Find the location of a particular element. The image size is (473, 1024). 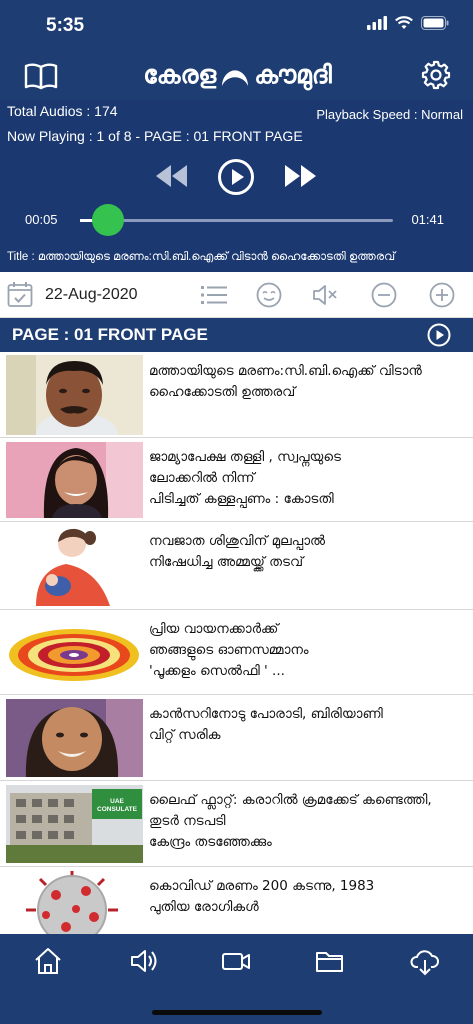

zoom-in-icon is located at coordinates (442, 295).